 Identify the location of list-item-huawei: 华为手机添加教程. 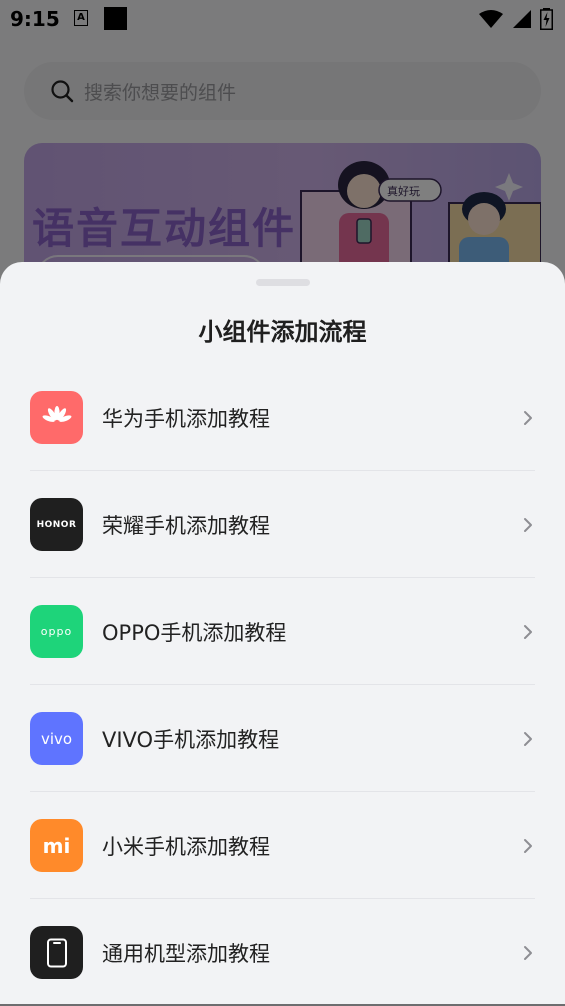
(282, 417).